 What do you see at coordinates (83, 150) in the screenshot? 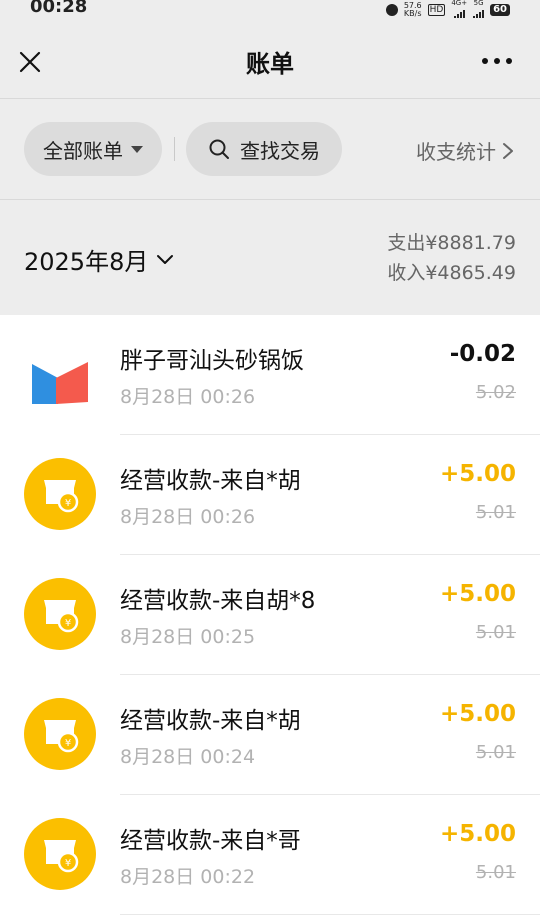
I see `all-bills-label: 全部账单` at bounding box center [83, 150].